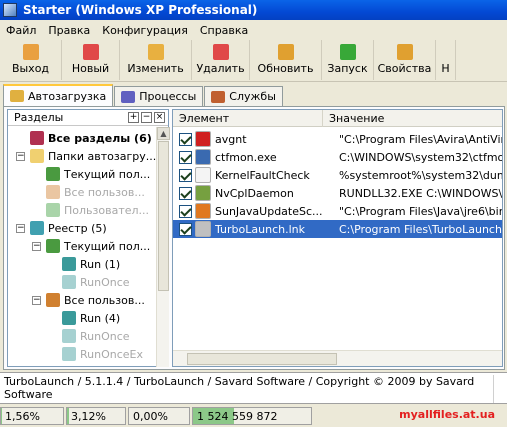 The width and height of the screenshot is (507, 427). I want to click on expand-all-button: +, so click(133, 117).